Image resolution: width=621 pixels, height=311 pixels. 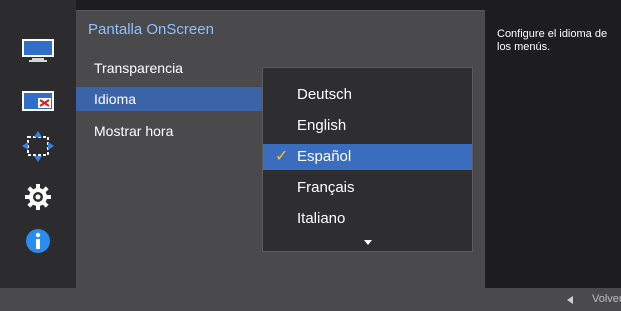 I want to click on option-deutsch: Deutsch, so click(x=367, y=95).